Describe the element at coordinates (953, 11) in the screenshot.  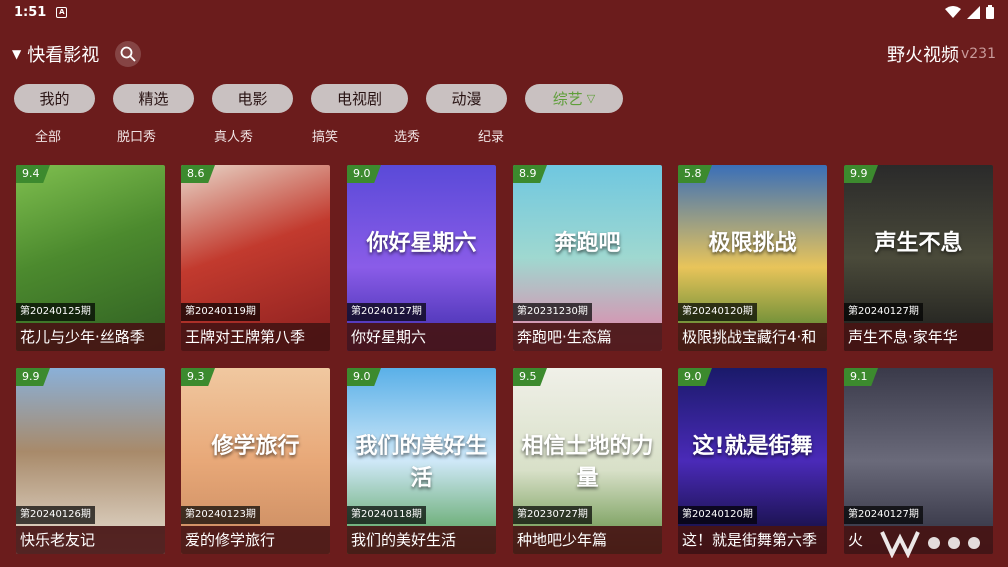
I see `wifi-icon` at that location.